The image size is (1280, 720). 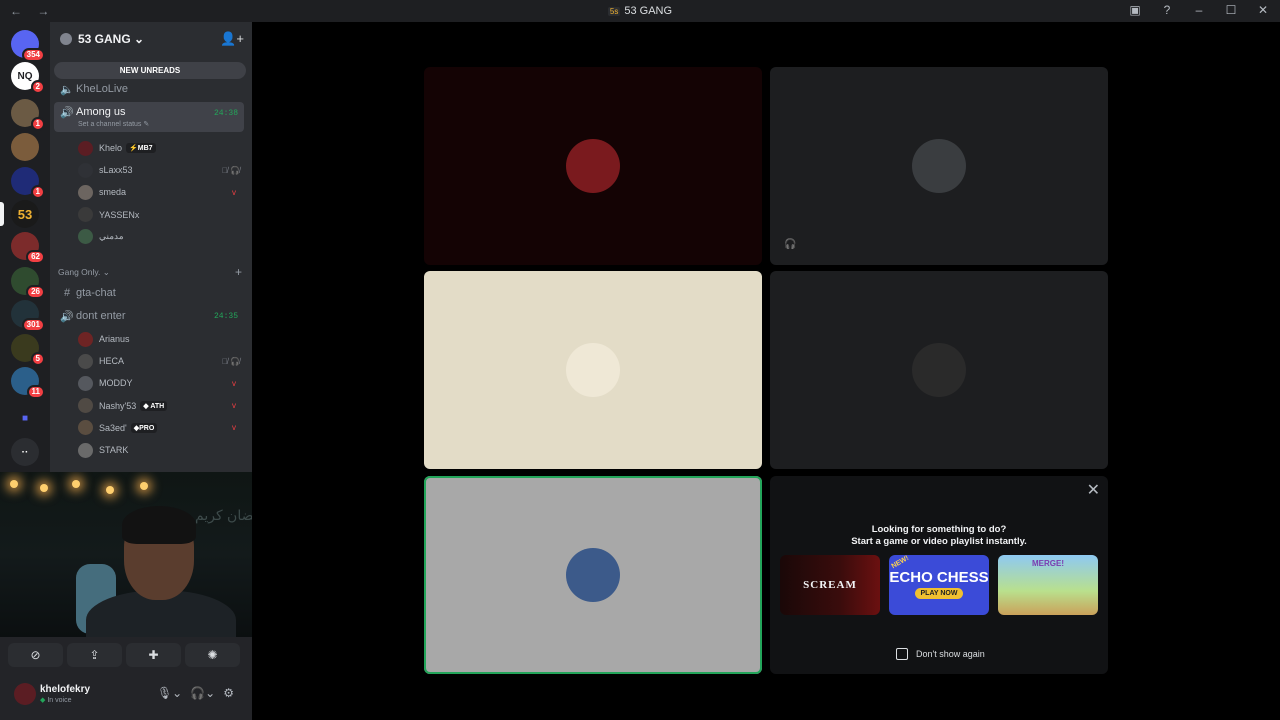 I want to click on voice-member: مدمني, so click(x=161, y=237).